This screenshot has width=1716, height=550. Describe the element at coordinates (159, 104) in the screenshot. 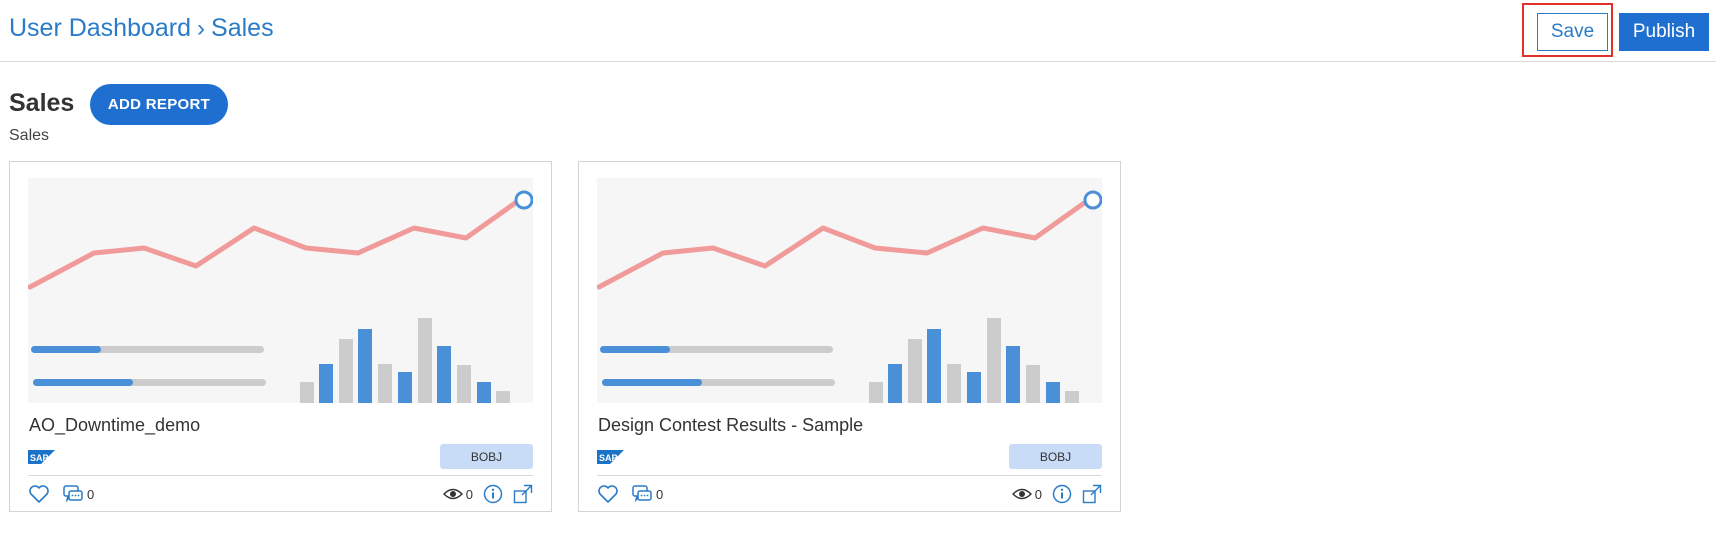

I see `add-report-button: ADD REPORT` at that location.